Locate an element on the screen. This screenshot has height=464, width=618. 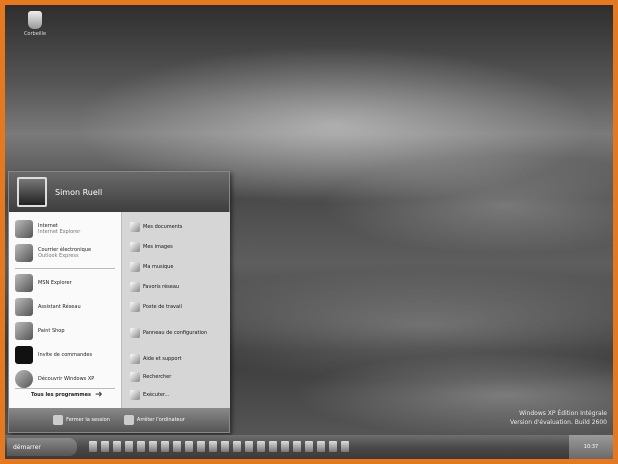
tour-icon is located at coordinates (24, 379).